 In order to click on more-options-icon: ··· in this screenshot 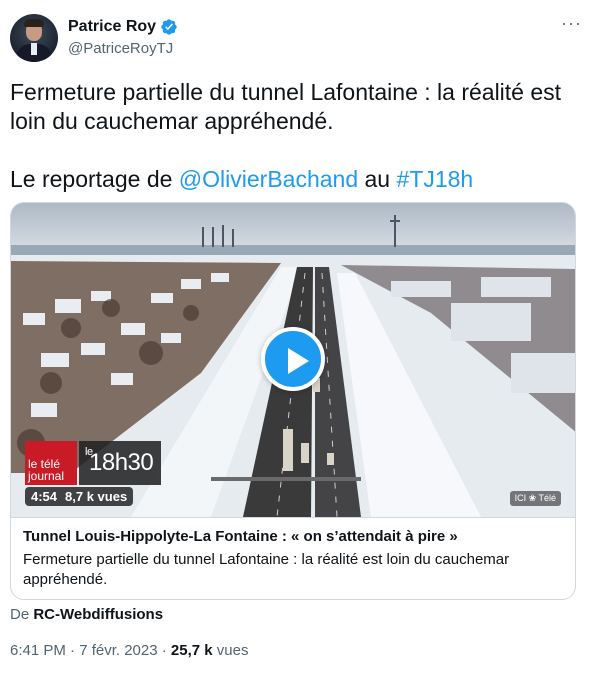, I will do `click(571, 23)`.